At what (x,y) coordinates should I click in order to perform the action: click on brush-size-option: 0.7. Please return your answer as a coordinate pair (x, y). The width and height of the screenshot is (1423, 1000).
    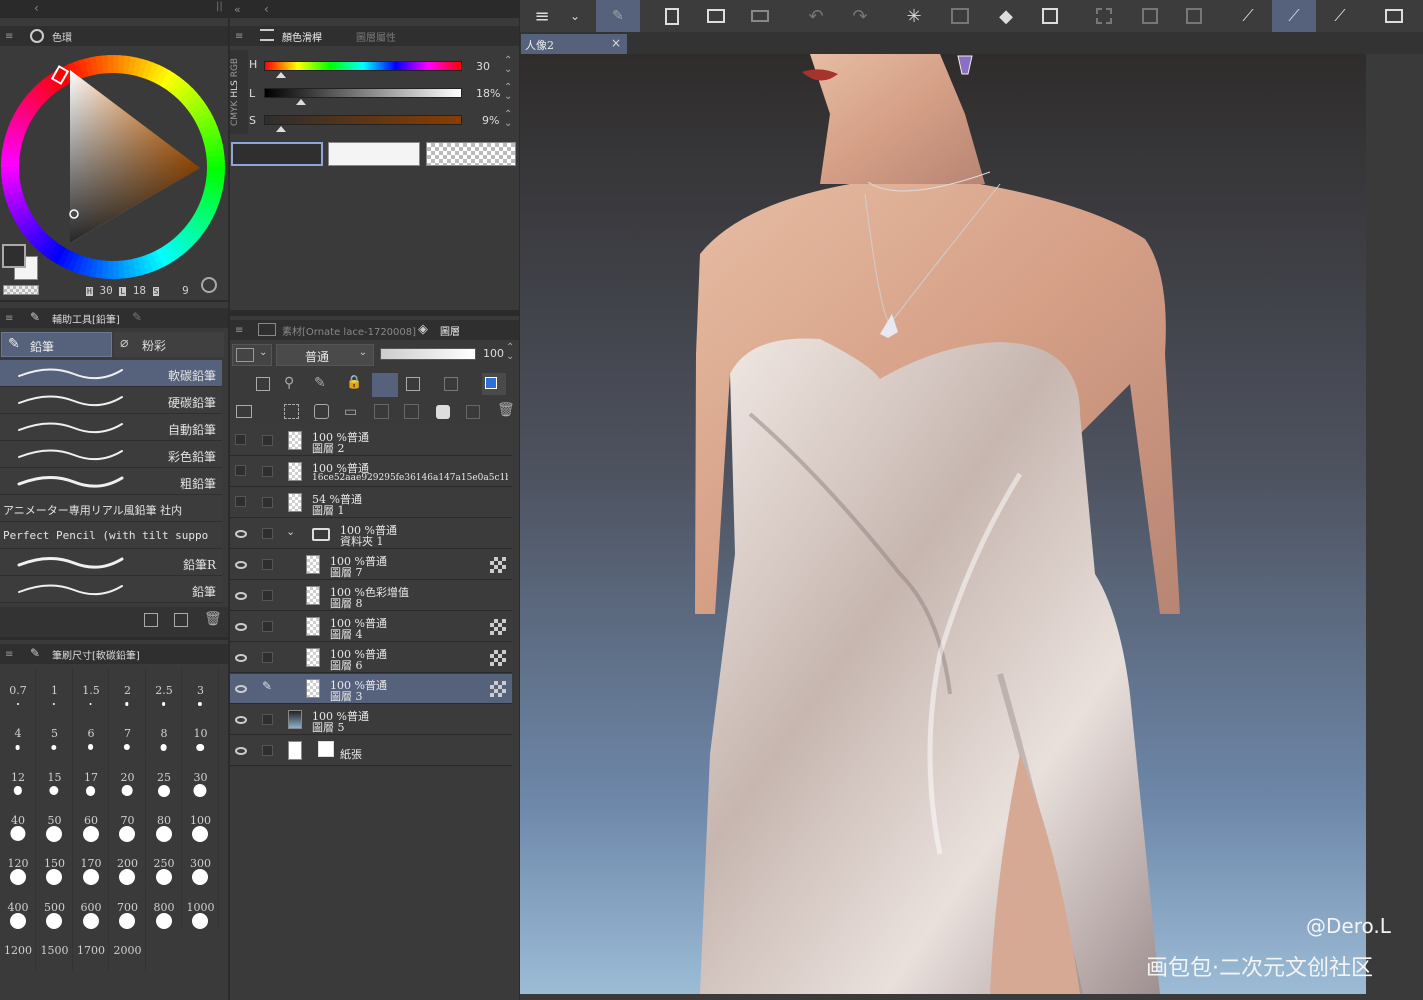
    Looking at the image, I should click on (18, 689).